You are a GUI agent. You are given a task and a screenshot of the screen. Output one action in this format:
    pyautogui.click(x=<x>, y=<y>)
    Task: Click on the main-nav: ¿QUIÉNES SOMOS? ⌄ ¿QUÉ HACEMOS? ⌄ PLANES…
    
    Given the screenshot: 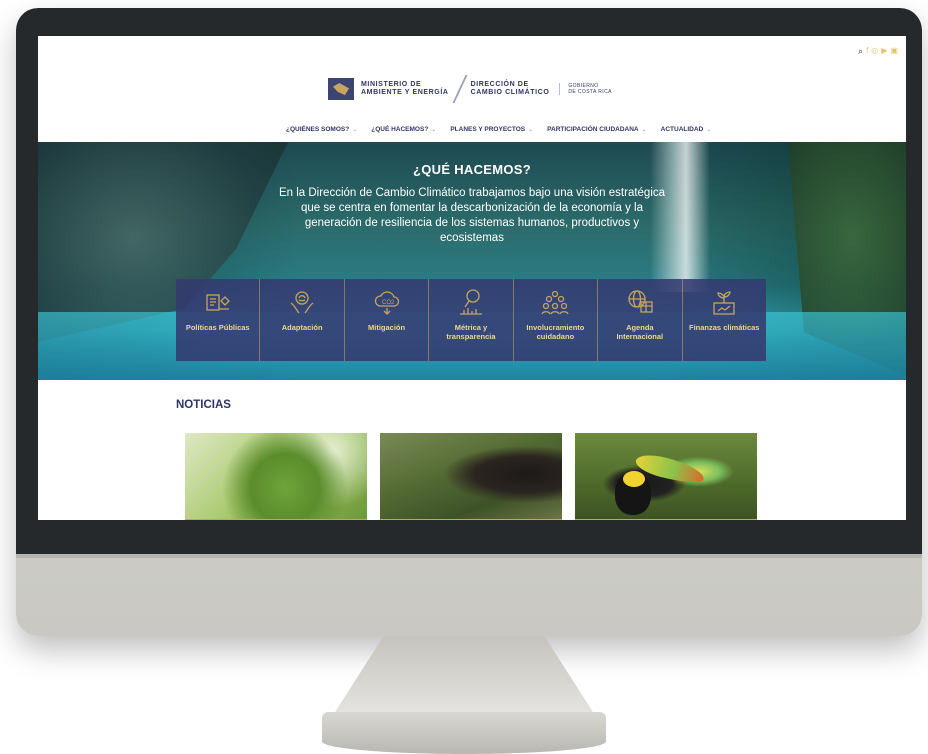 What is the action you would take?
    pyautogui.click(x=498, y=129)
    